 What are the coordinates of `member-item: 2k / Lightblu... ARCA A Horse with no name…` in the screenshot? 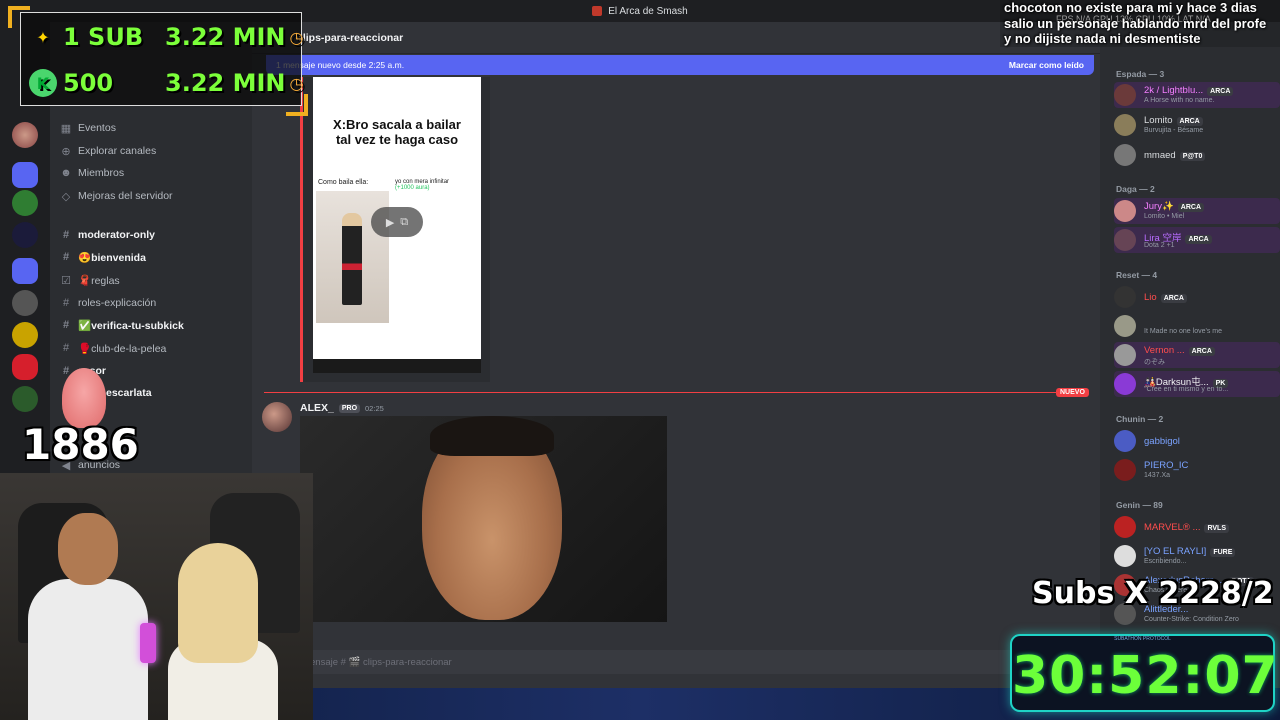 It's located at (1197, 95).